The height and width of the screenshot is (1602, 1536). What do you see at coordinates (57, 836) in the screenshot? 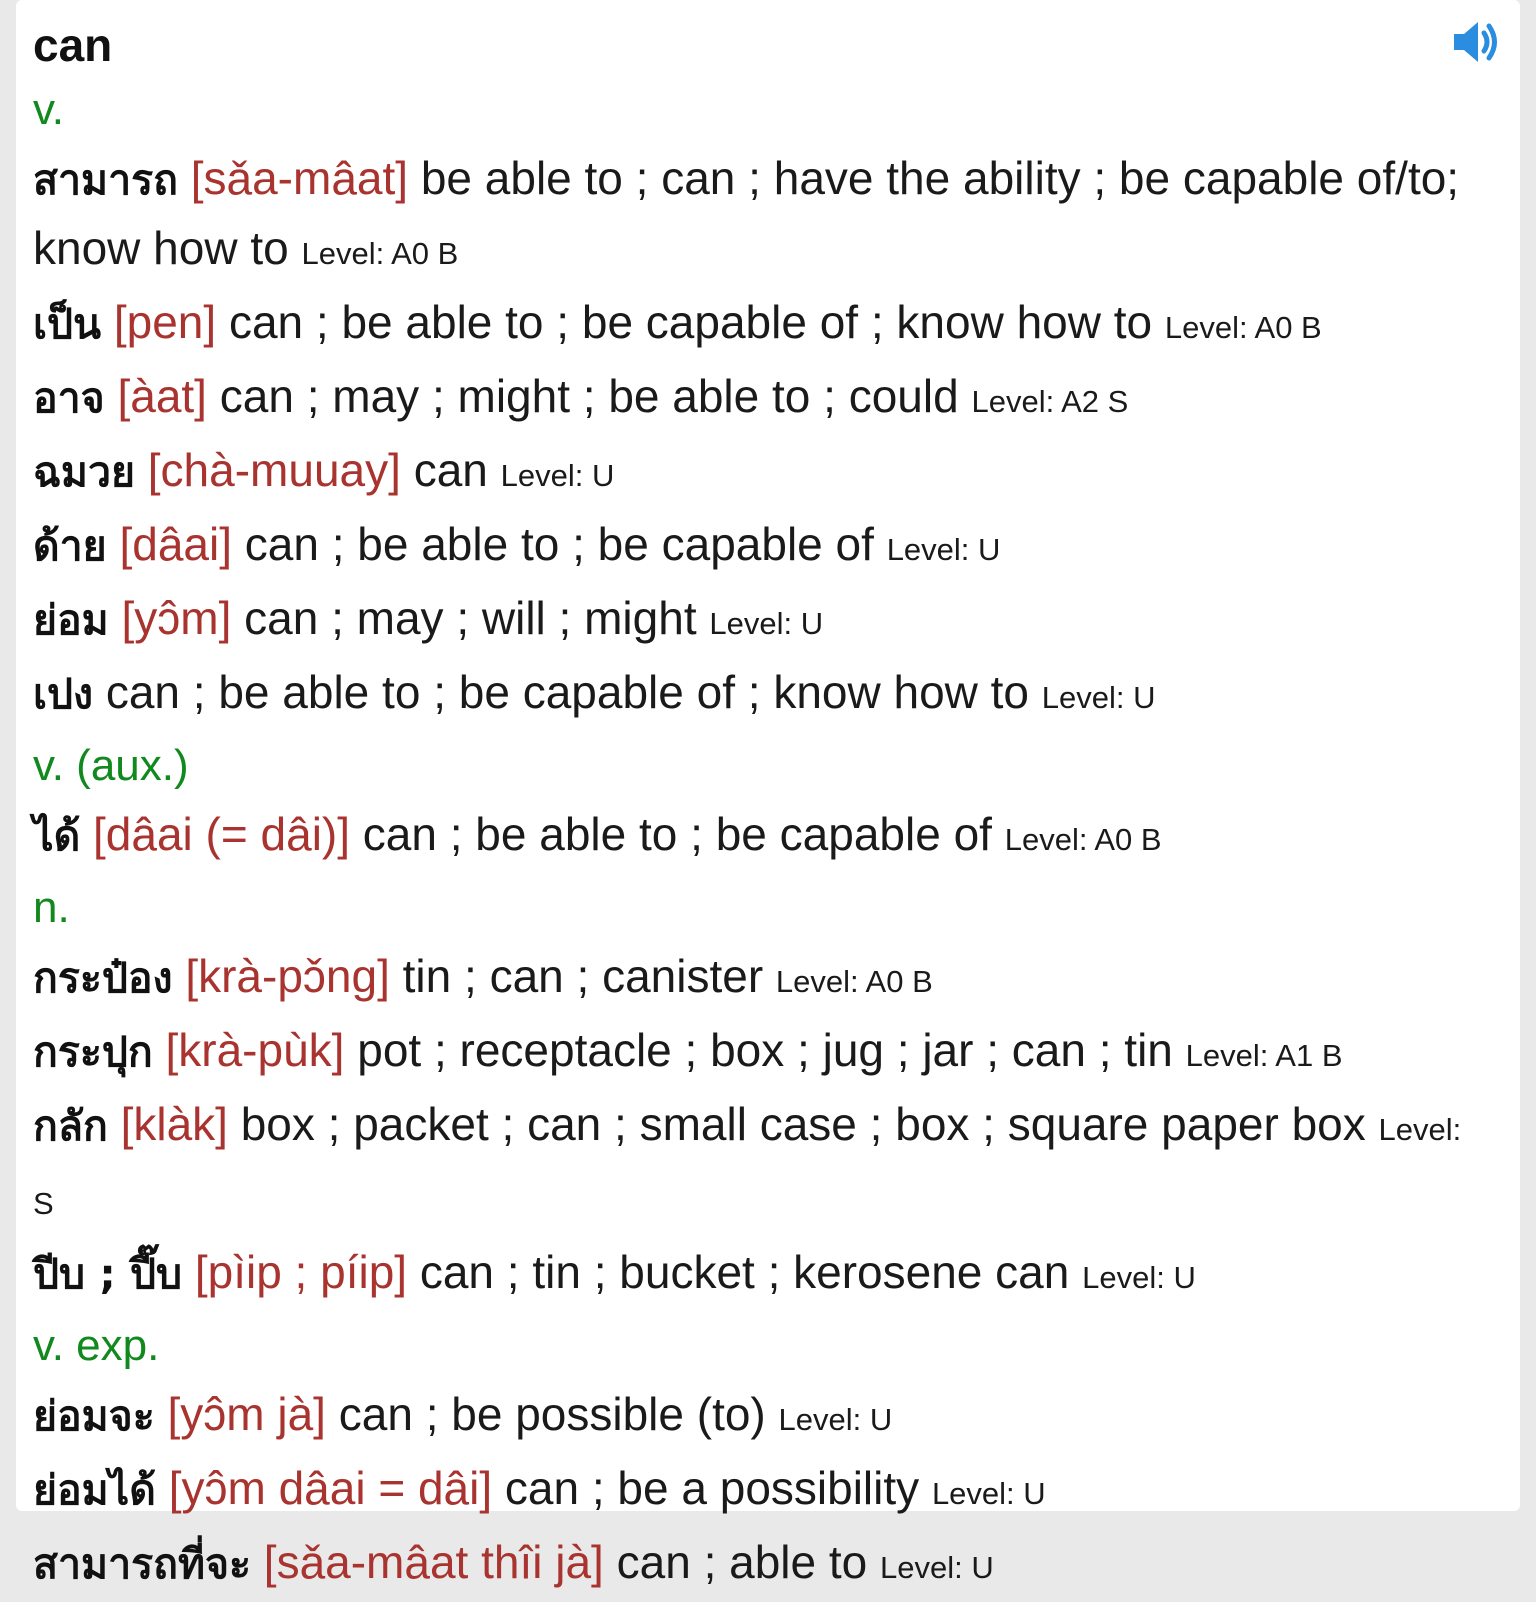
I see `thai-word: ได้` at bounding box center [57, 836].